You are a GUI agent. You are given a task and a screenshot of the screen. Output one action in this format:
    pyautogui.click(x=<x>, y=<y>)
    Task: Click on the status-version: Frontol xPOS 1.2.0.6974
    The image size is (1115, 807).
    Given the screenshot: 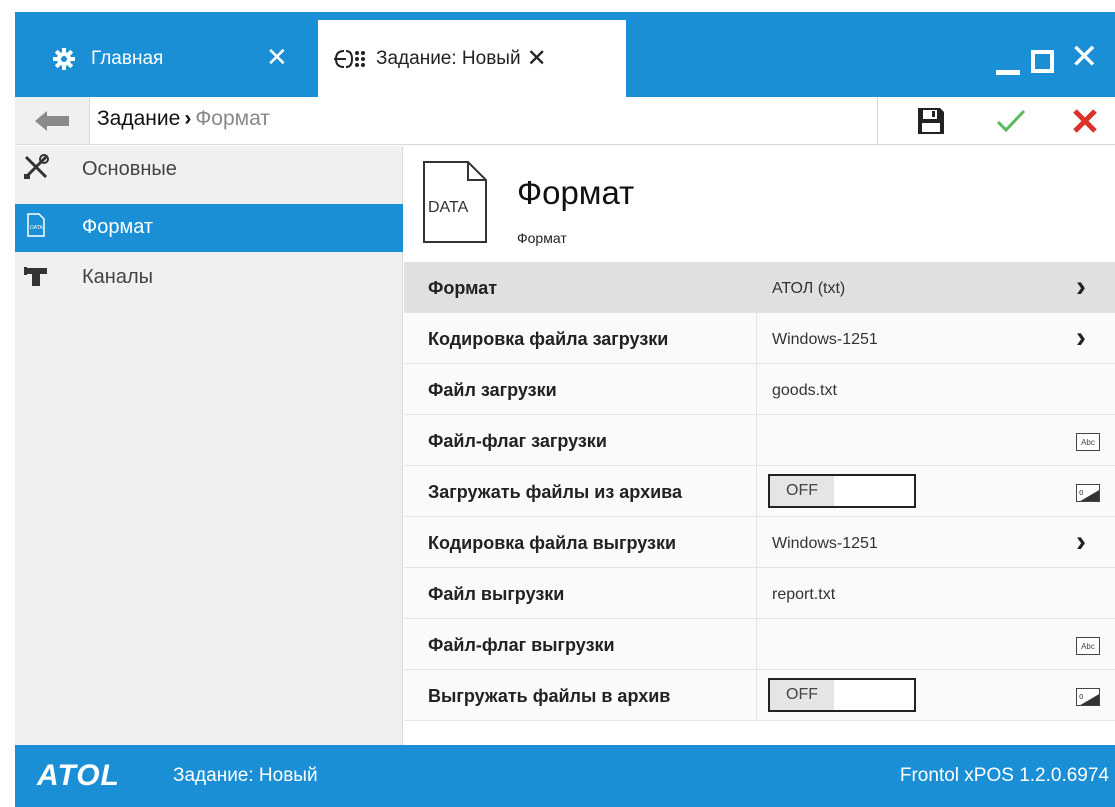 What is the action you would take?
    pyautogui.click(x=1004, y=775)
    